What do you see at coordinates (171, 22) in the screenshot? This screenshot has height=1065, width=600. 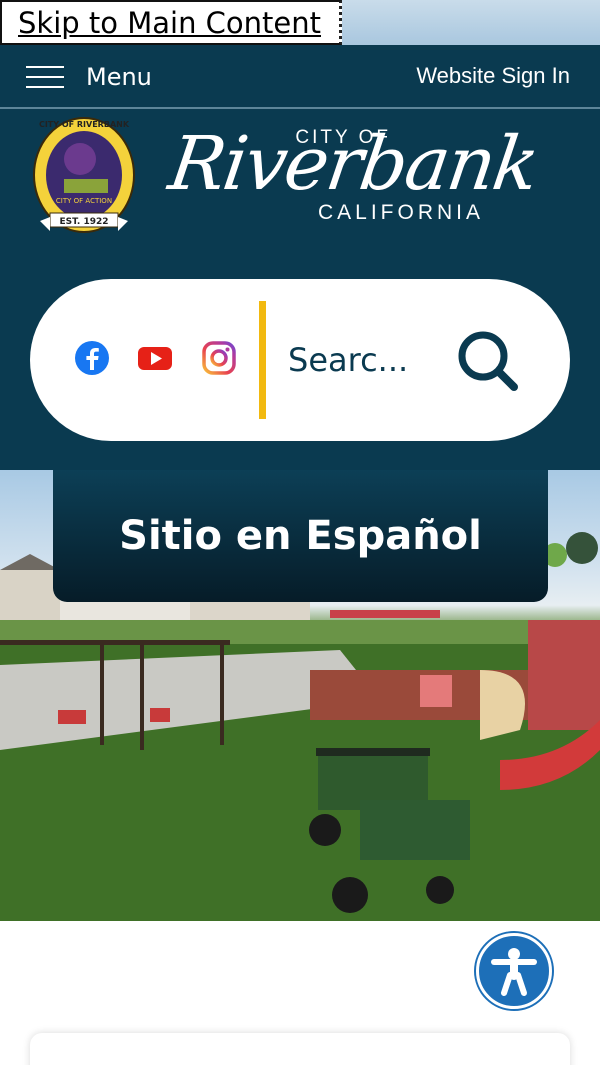 I see `skip-to-main-content-link: Skip to Main Content` at bounding box center [171, 22].